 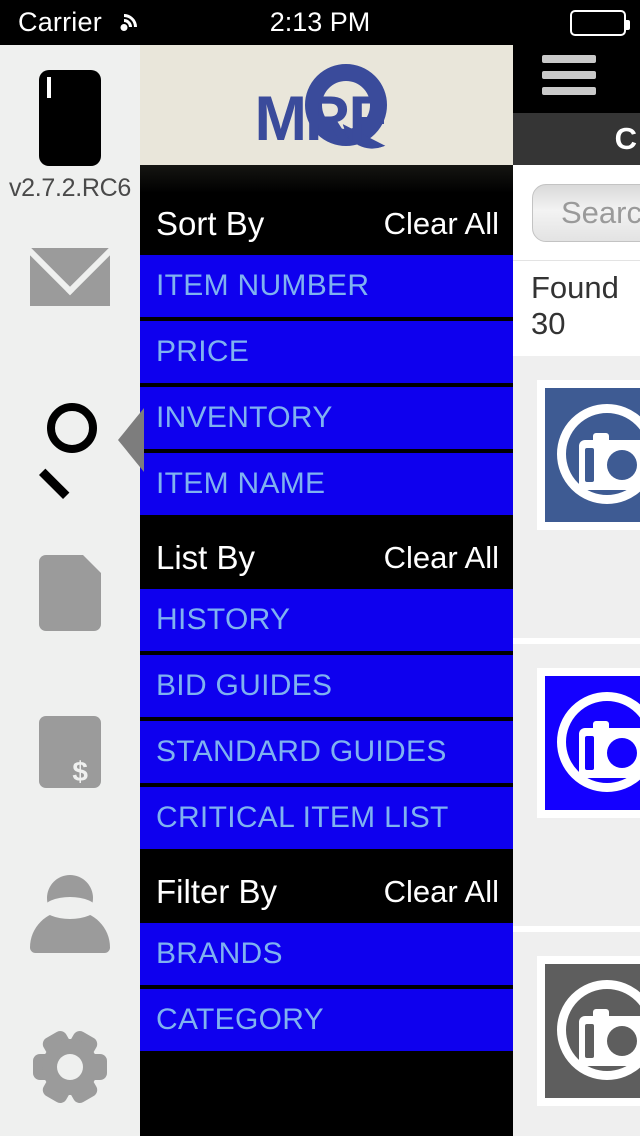 I want to click on clear-all-button-filter-by: Clear All, so click(x=441, y=892).